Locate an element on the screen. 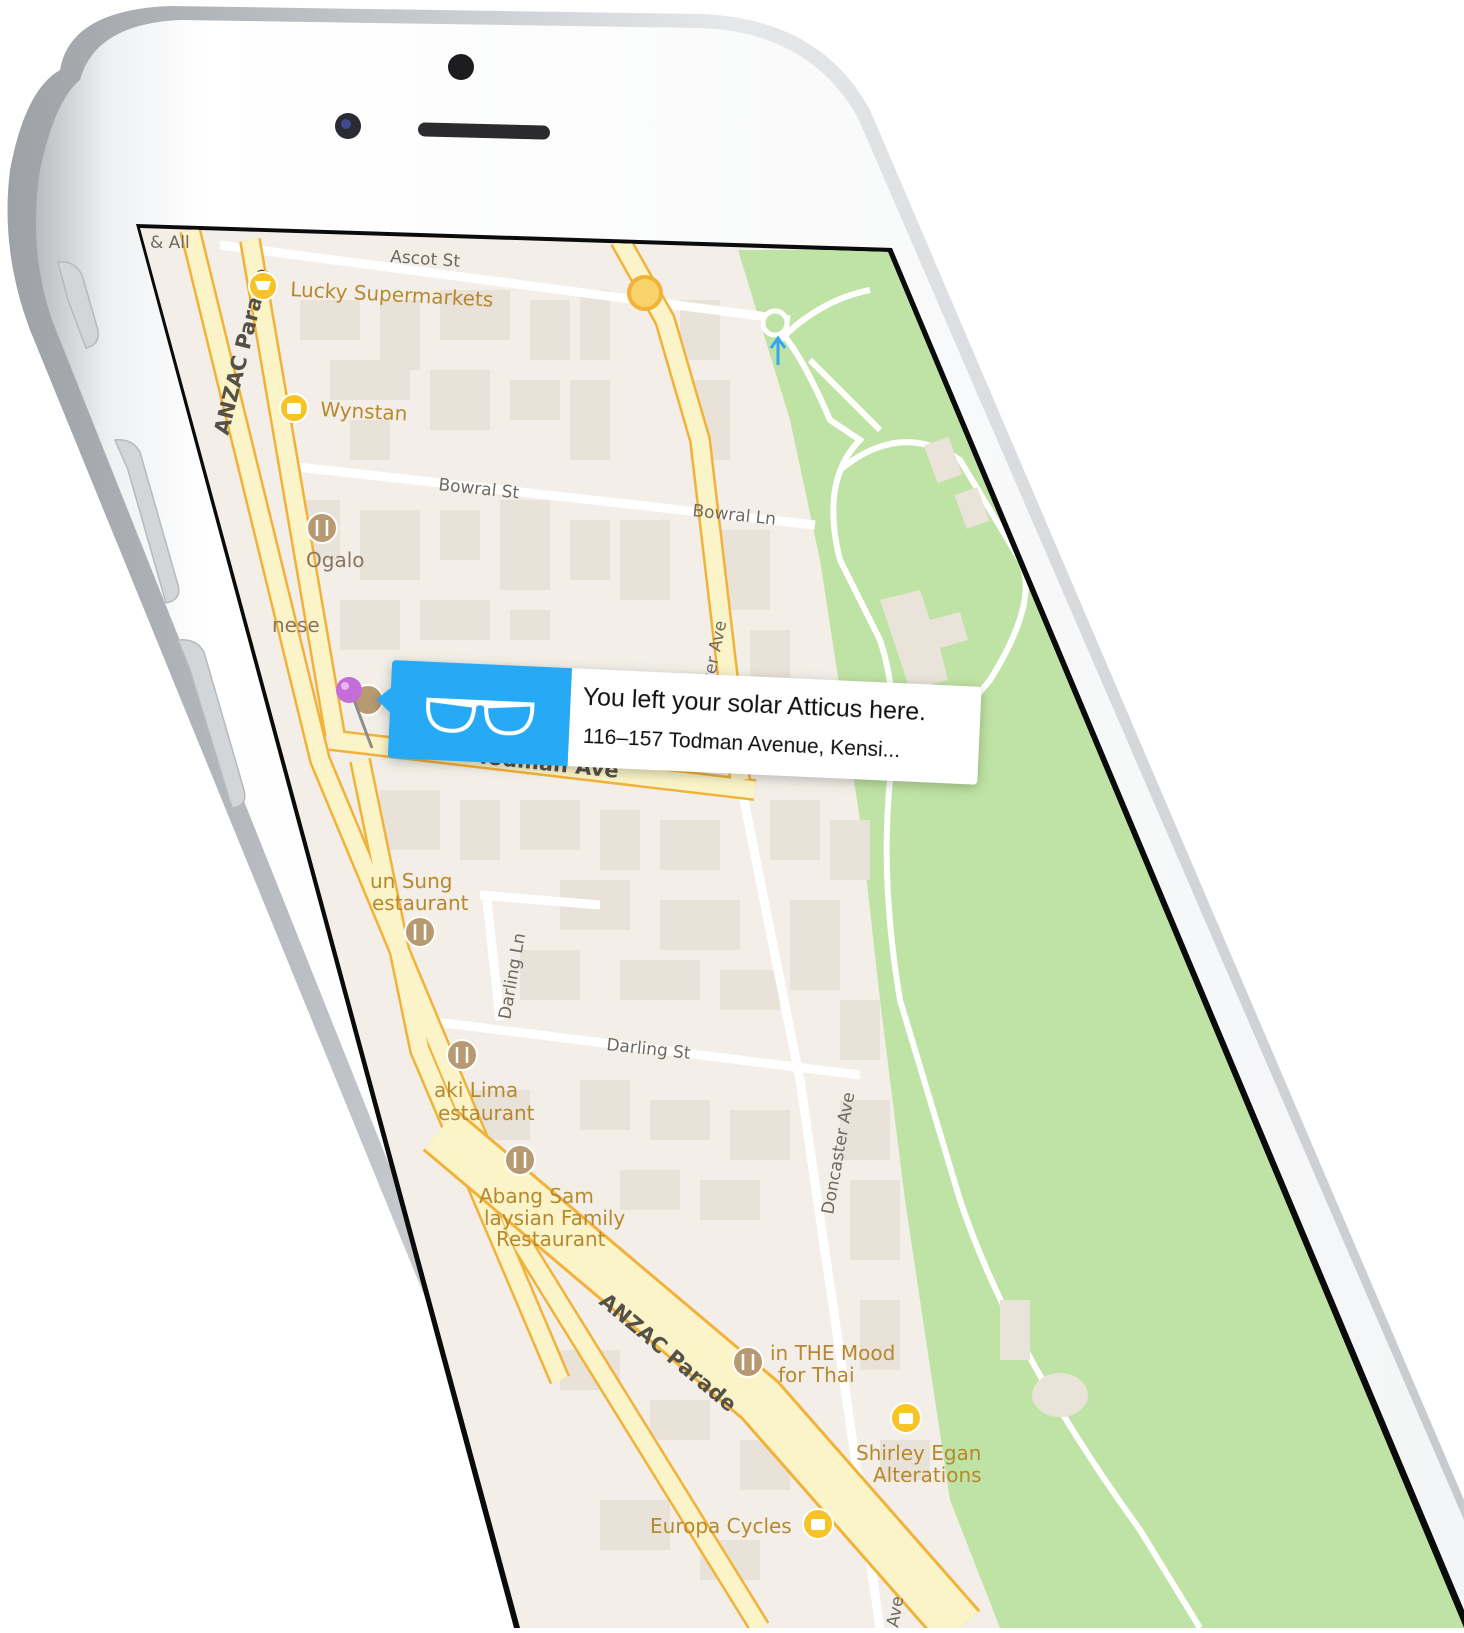  poi-label: Abang Sam is located at coordinates (536, 1196).